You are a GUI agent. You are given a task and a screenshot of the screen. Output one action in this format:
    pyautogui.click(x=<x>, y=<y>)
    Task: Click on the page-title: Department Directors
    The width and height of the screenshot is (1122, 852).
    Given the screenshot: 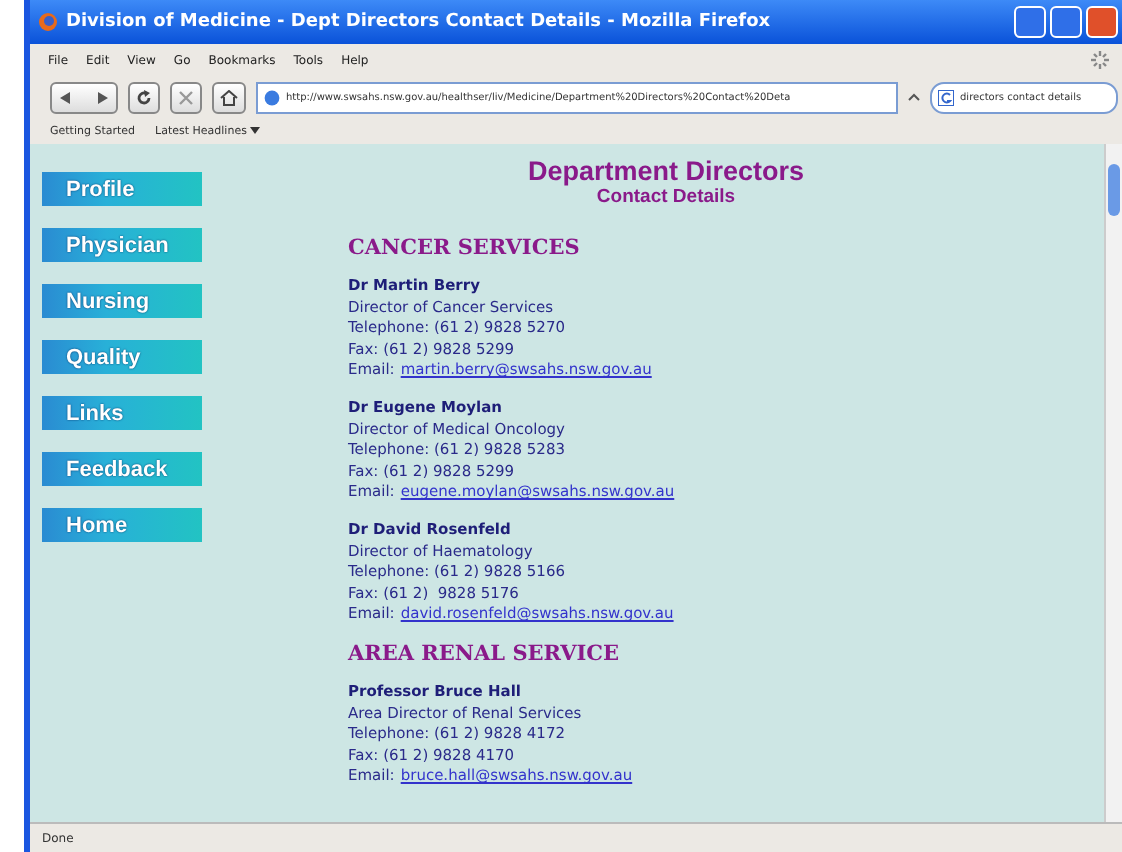 What is the action you would take?
    pyautogui.click(x=666, y=171)
    